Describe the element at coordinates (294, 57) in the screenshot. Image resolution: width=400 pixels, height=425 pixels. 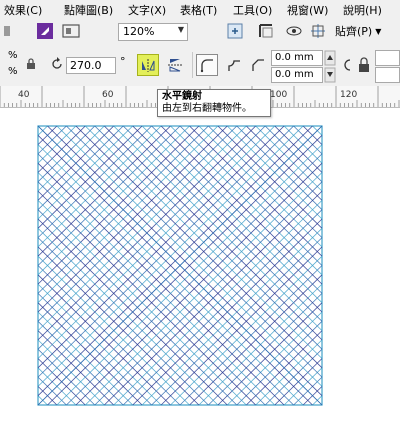
I see `outline-width-top: 0.0 mm` at that location.